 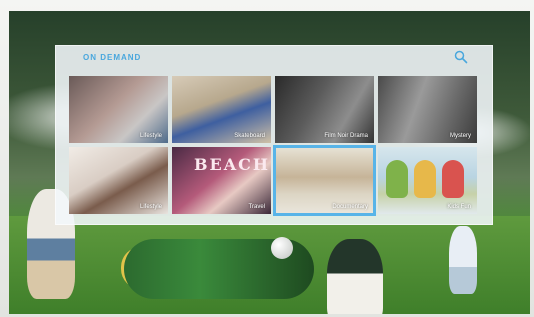 What do you see at coordinates (221, 180) in the screenshot?
I see `content-tile: BEACH Travel` at bounding box center [221, 180].